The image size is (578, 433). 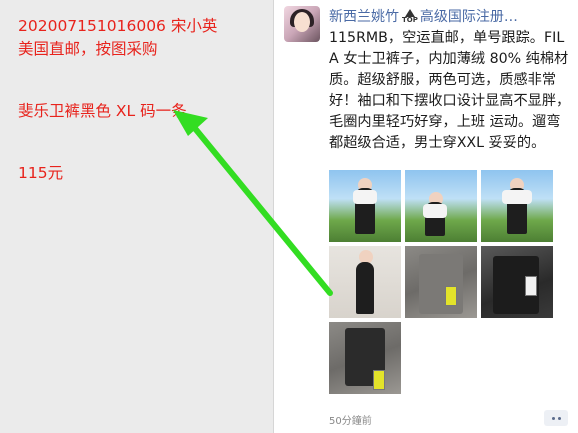 What do you see at coordinates (410, 19) in the screenshot?
I see `top-badge-label: TOP` at bounding box center [410, 19].